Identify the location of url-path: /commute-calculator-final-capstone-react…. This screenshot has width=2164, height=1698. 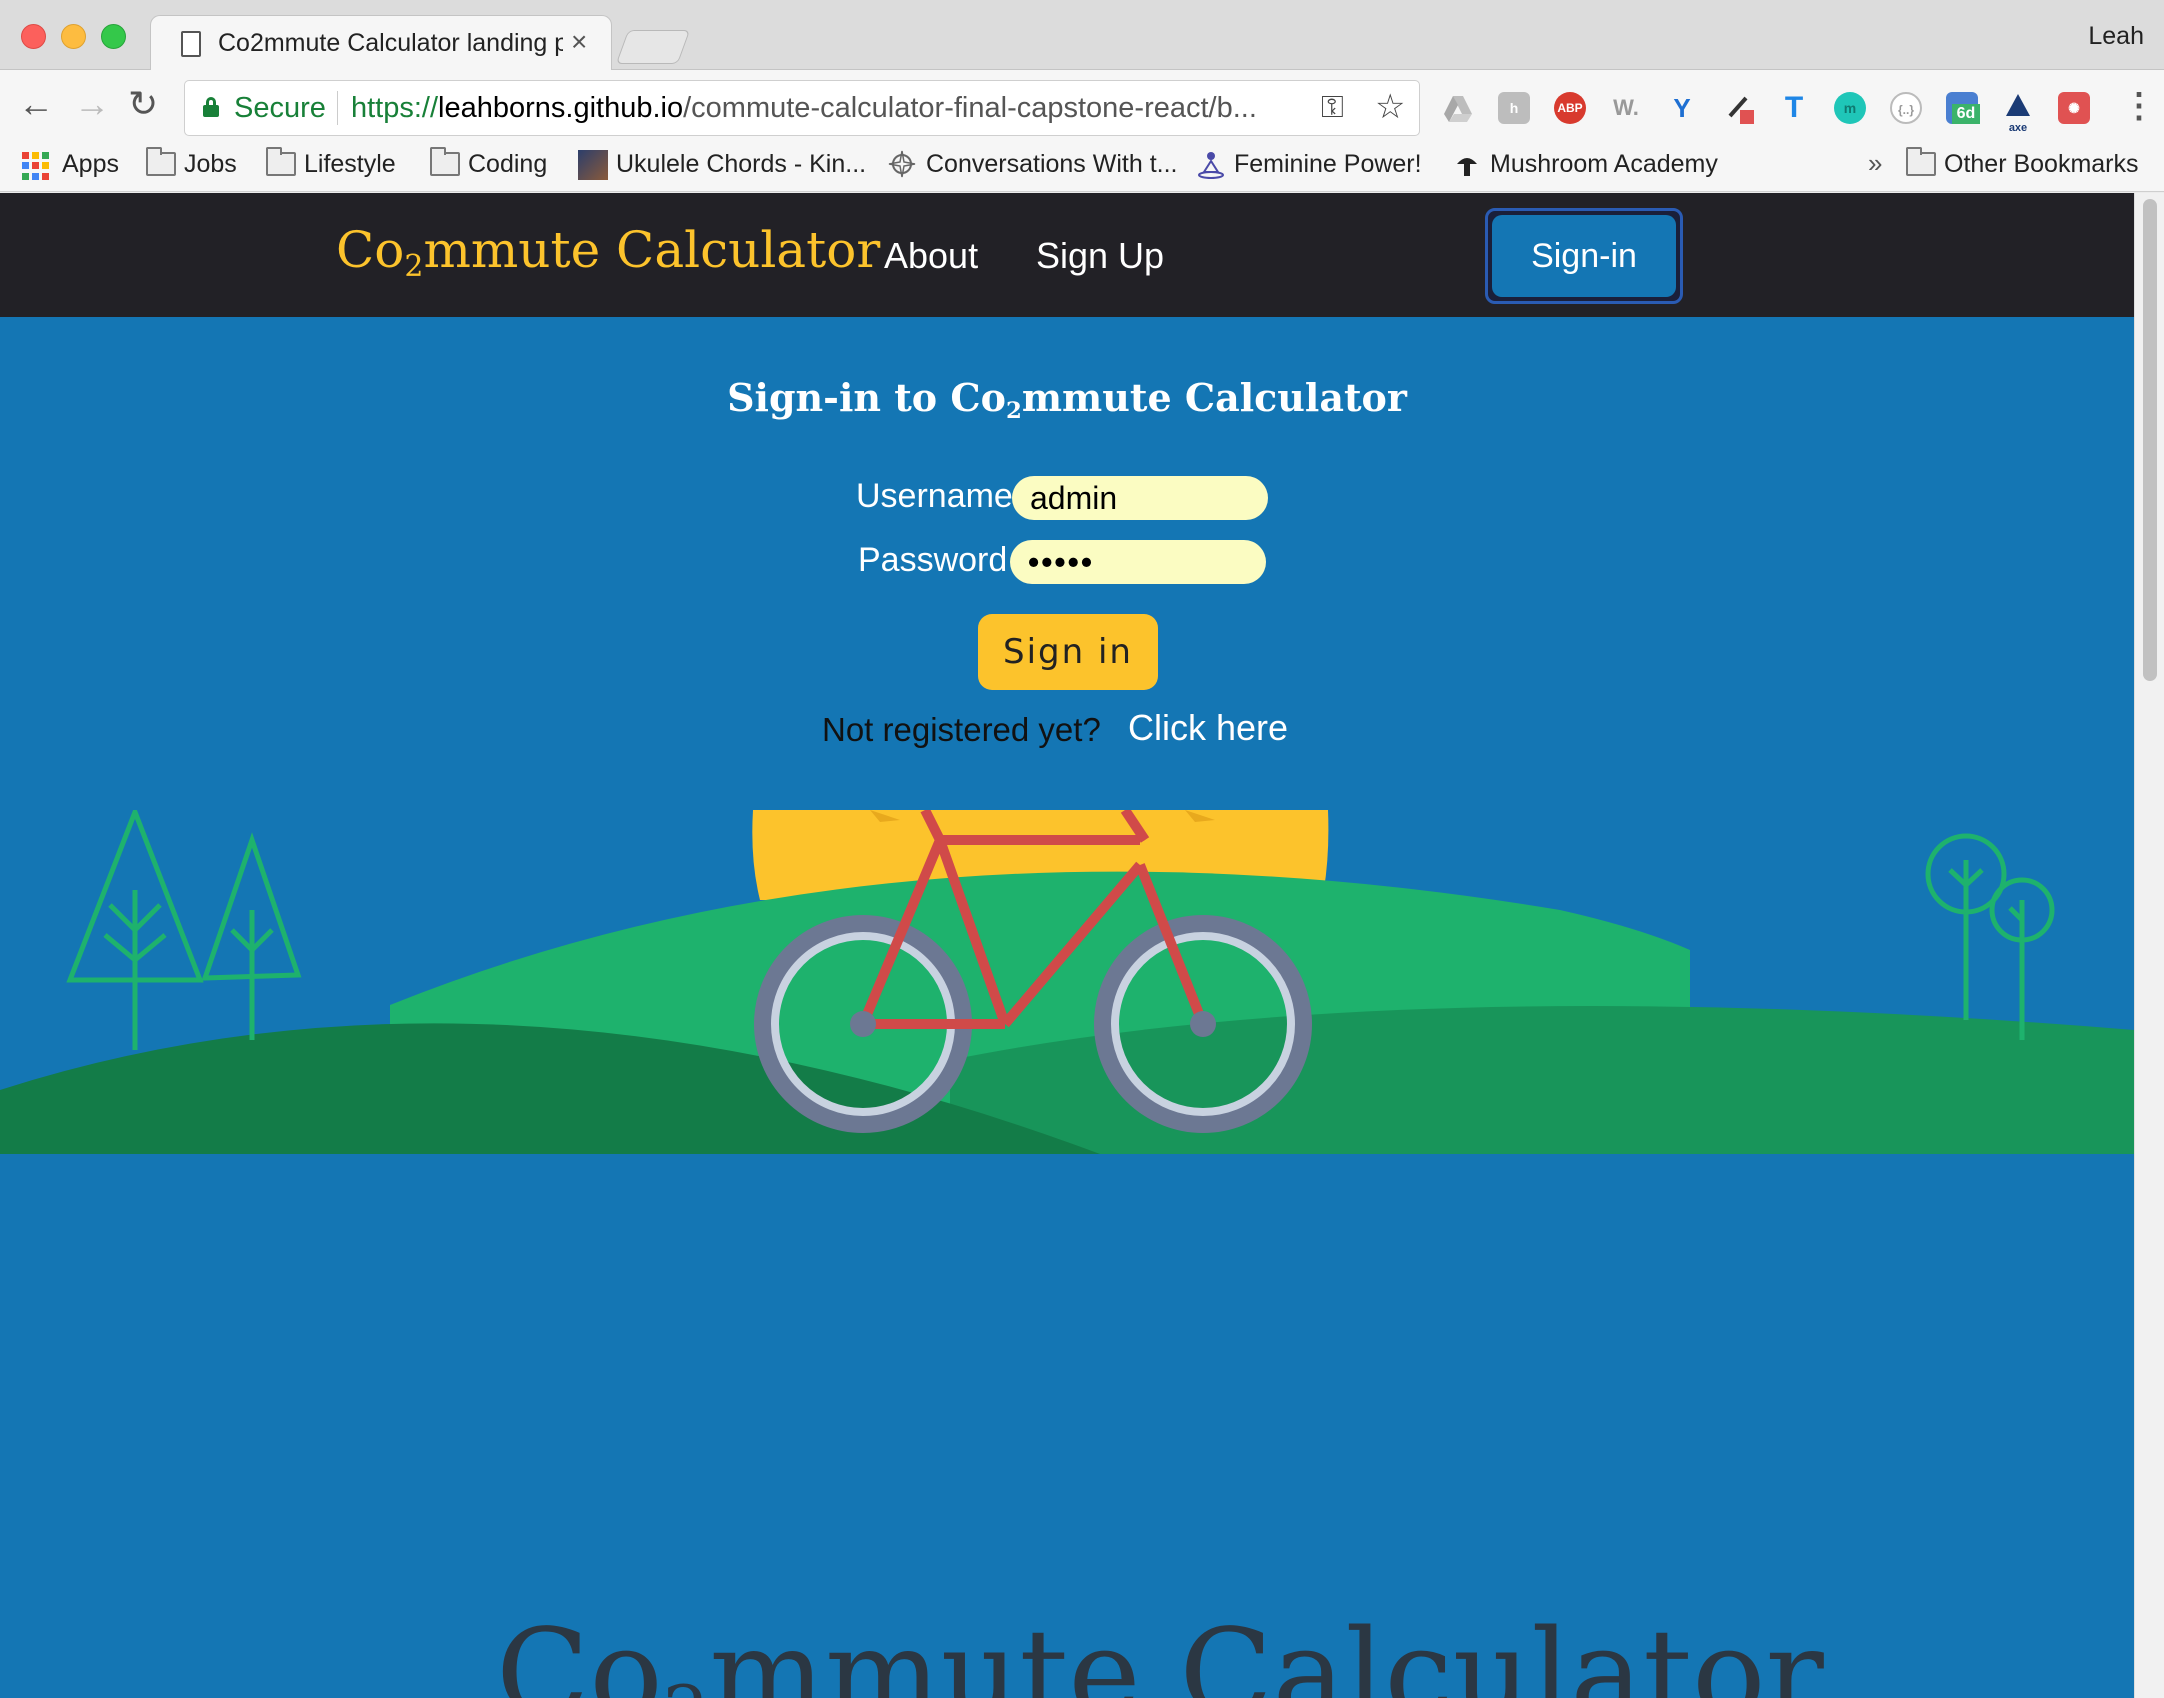
(970, 108).